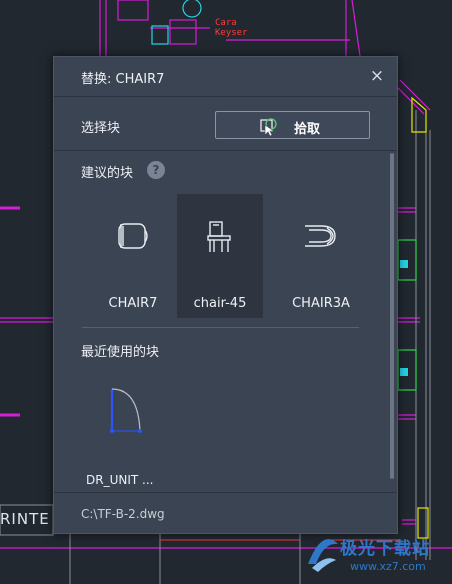  I want to click on recent-blocks-title: 最近使用的块, so click(120, 352).